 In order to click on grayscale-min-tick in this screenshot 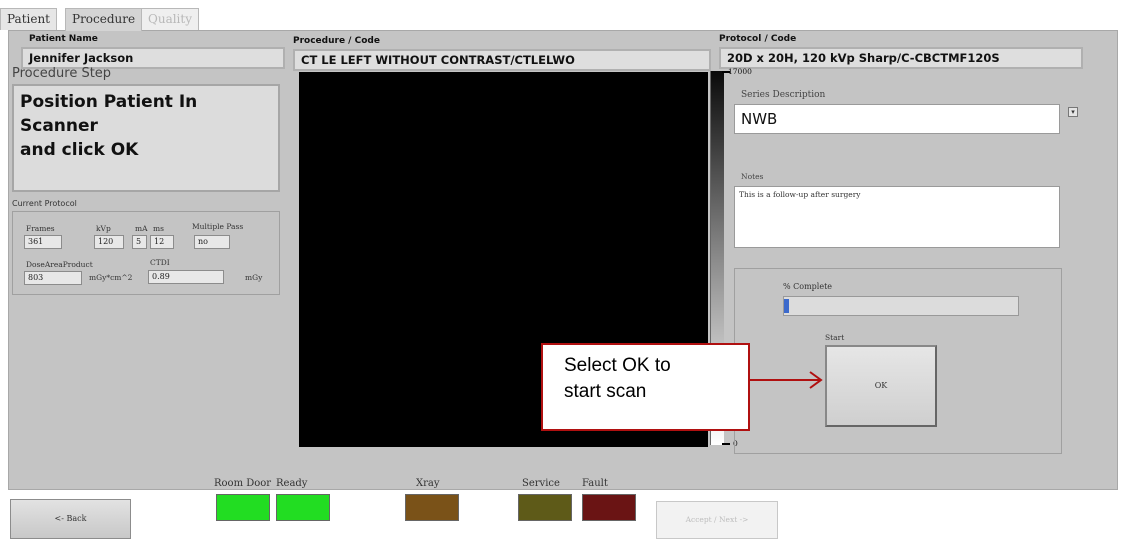, I will do `click(726, 444)`.